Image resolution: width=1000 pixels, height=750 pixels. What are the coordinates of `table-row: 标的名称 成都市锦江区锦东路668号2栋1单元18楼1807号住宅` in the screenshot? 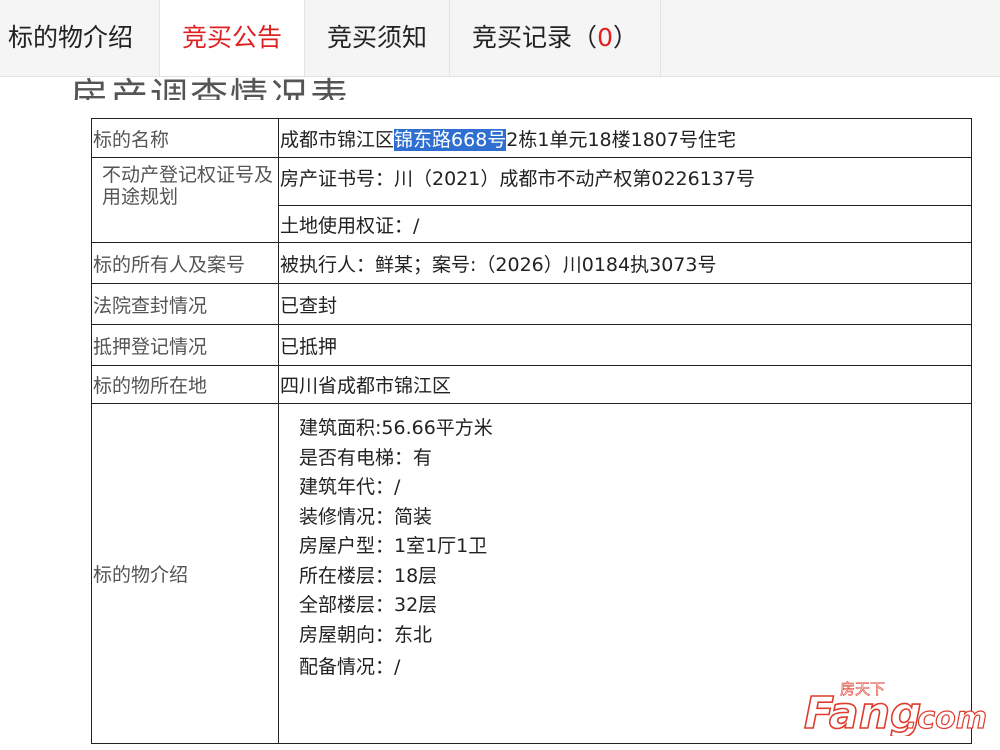 It's located at (531, 138).